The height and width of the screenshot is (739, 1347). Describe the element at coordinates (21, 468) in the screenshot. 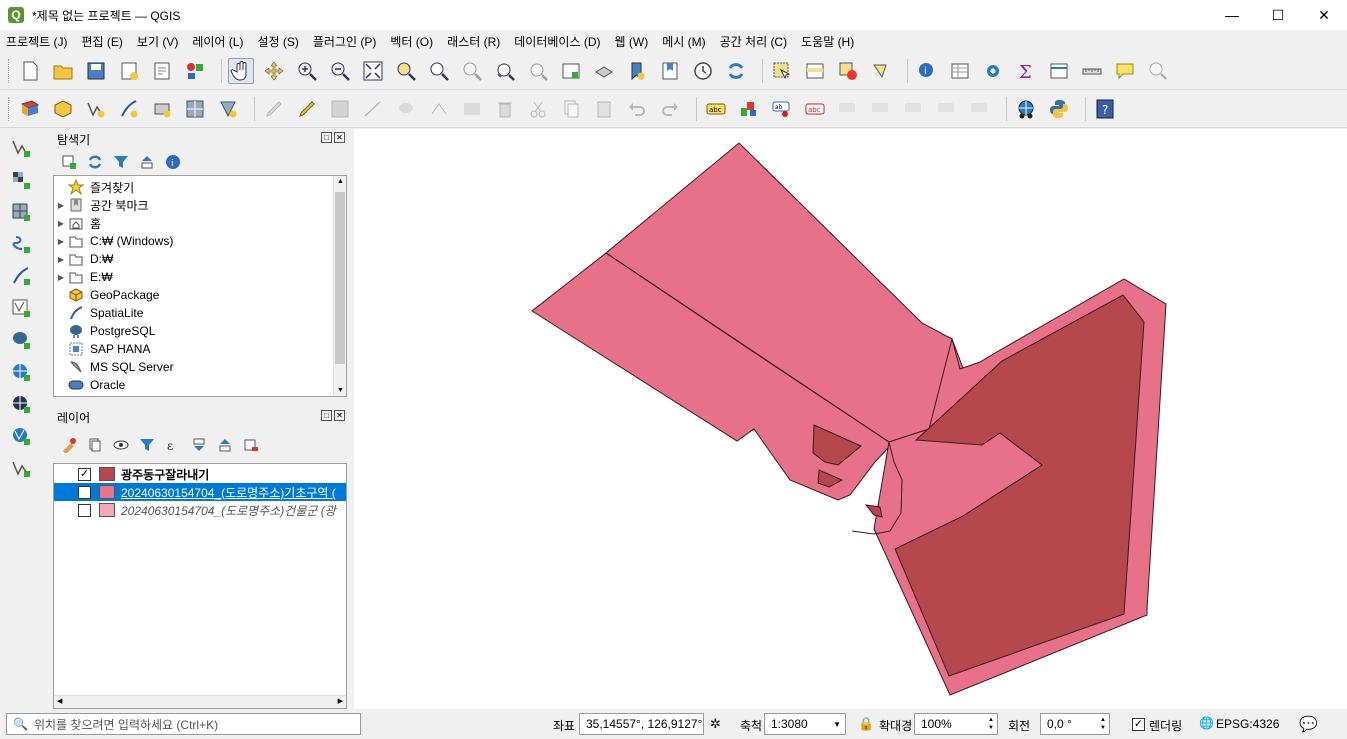

I see `new-shapefile-layer-icon` at that location.